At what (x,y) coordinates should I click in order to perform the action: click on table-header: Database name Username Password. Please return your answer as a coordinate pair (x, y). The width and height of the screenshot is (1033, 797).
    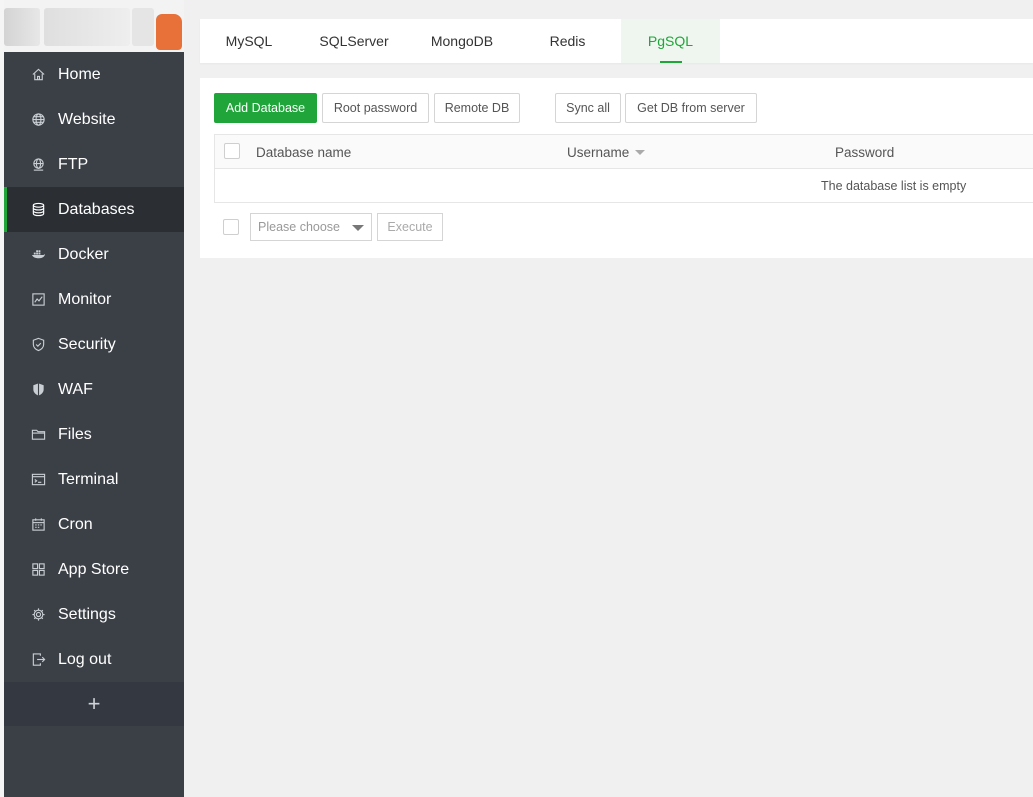
    Looking at the image, I should click on (624, 152).